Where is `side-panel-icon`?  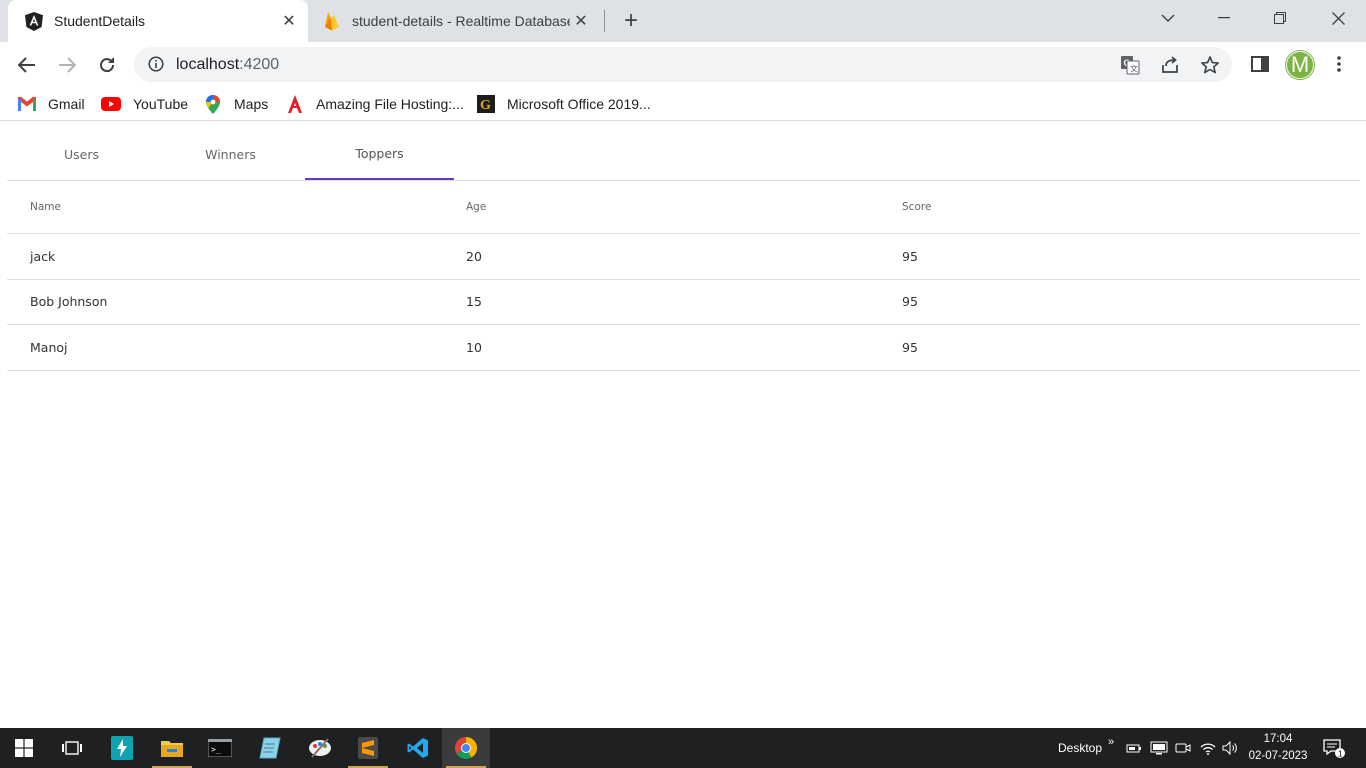
side-panel-icon is located at coordinates (1260, 64).